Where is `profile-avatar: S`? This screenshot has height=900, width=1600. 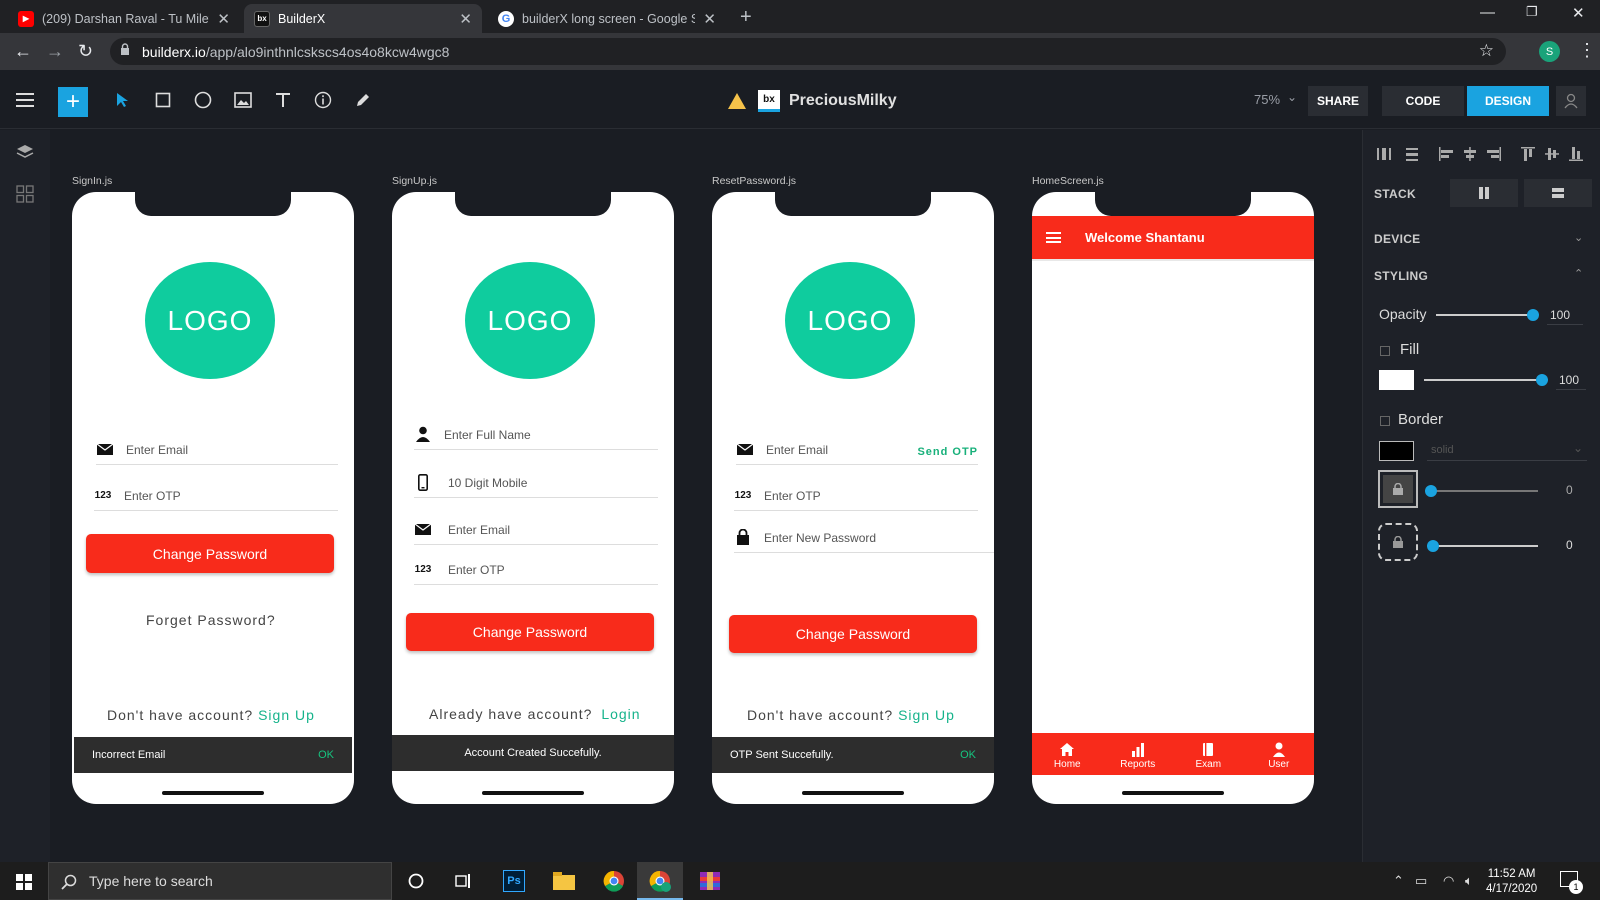
profile-avatar: S is located at coordinates (1549, 51).